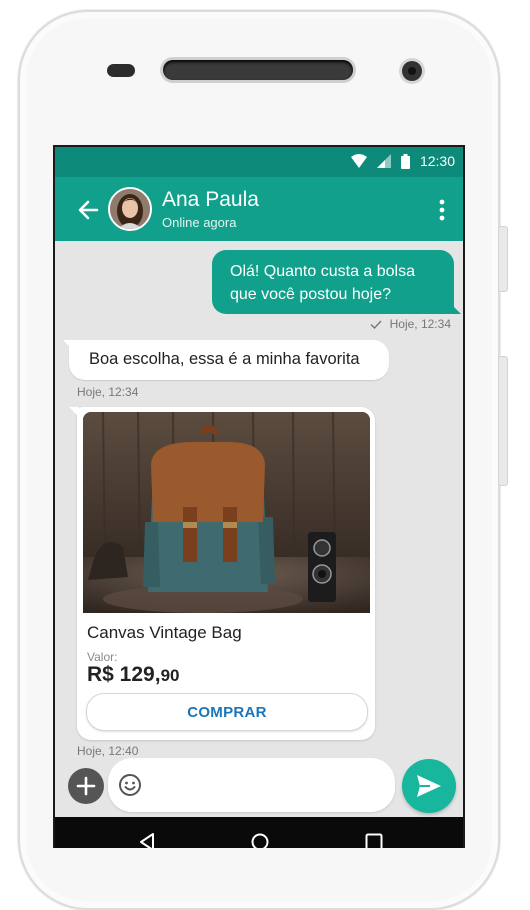 This screenshot has width=530, height=910. What do you see at coordinates (311, 294) in the screenshot?
I see `outgoing-text-line2: que você postou hoje?` at bounding box center [311, 294].